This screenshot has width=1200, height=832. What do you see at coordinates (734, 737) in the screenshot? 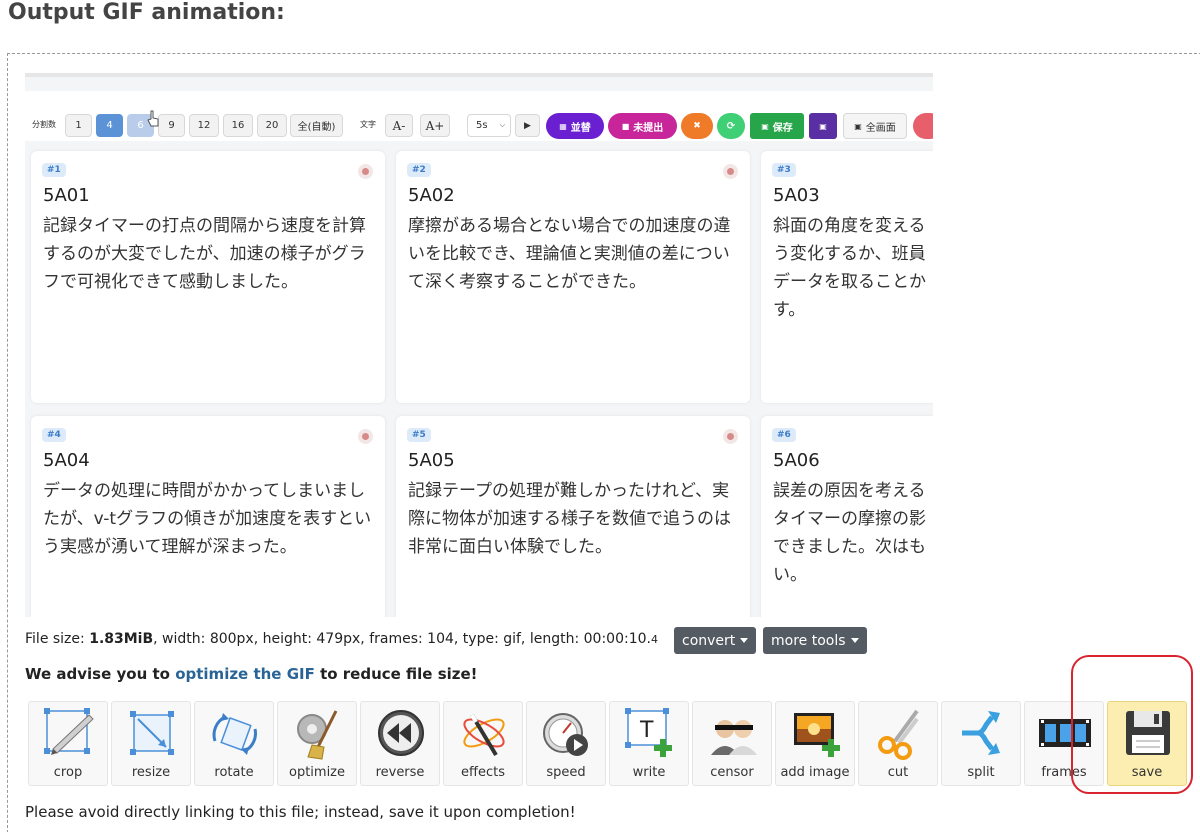
I see `censor-icon` at bounding box center [734, 737].